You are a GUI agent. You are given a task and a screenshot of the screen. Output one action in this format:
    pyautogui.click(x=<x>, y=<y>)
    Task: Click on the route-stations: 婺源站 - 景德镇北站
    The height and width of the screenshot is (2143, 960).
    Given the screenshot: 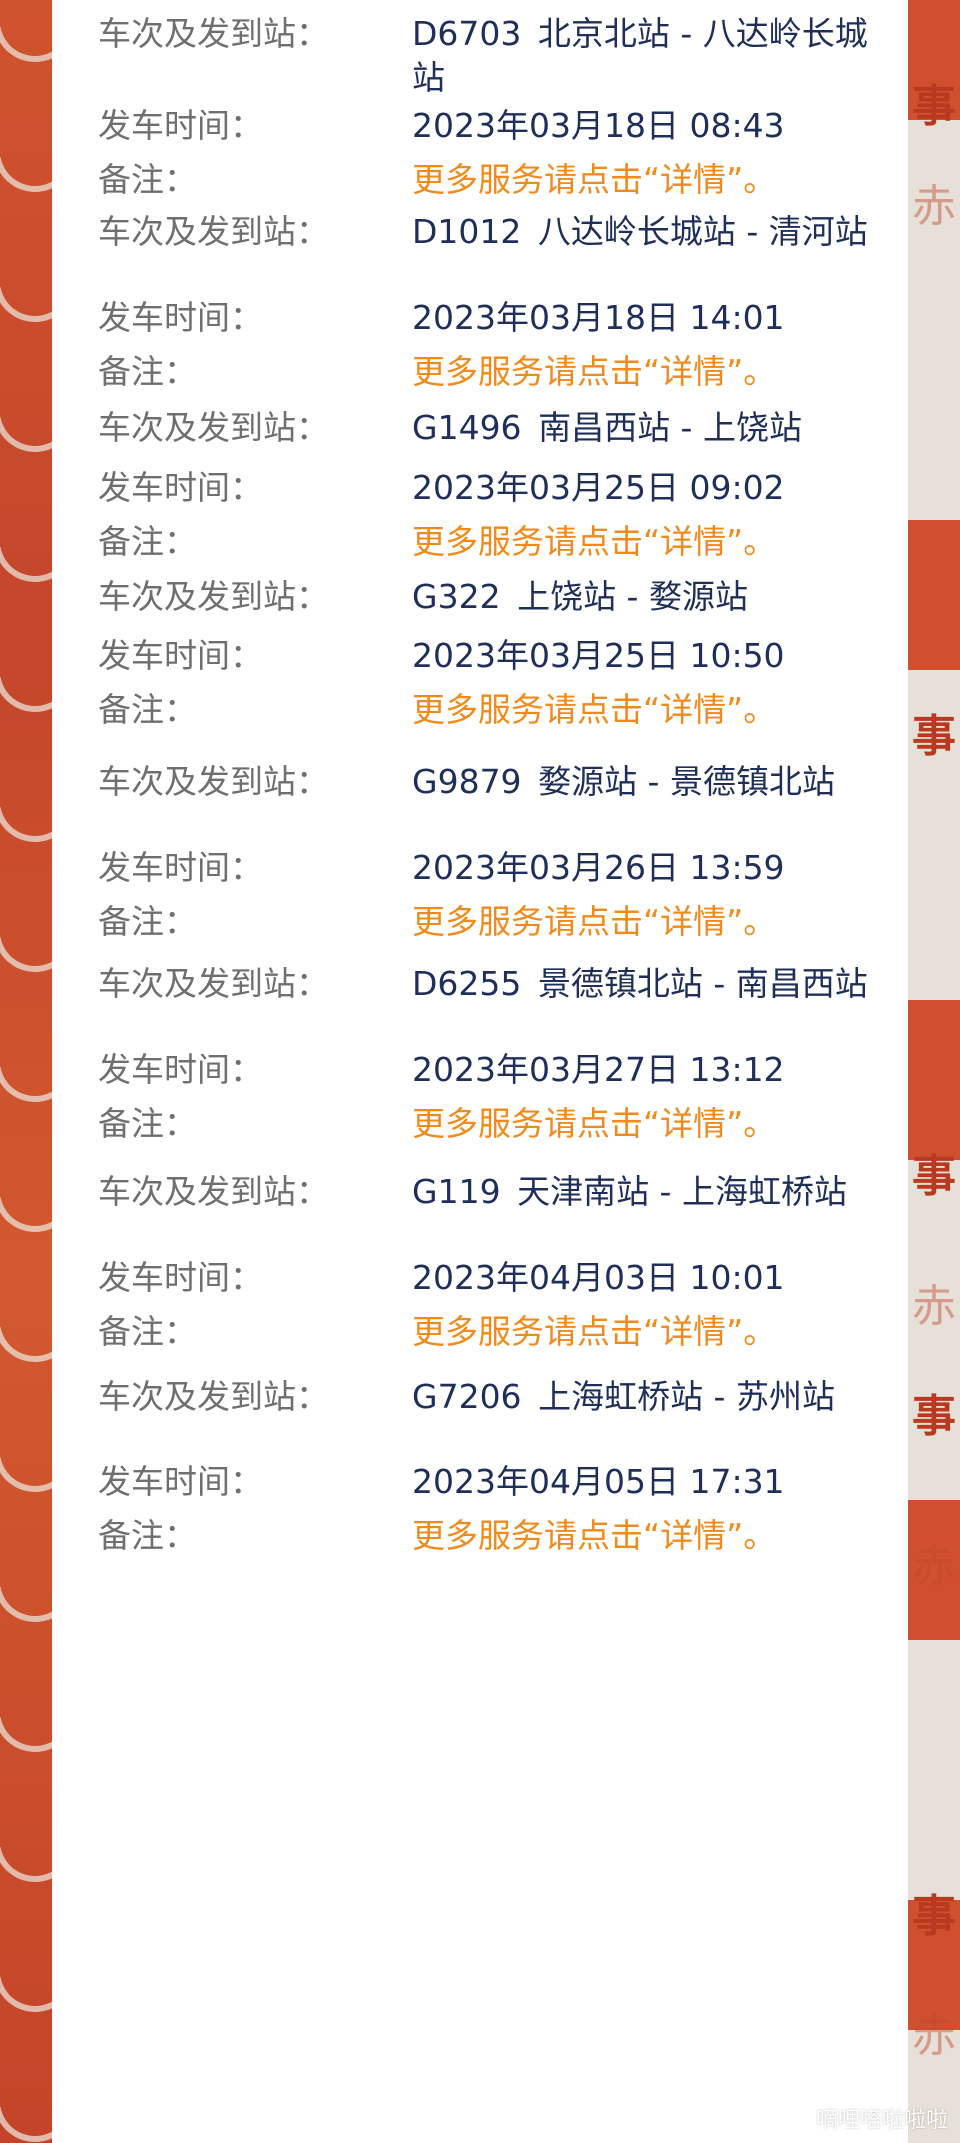 What is the action you would take?
    pyautogui.click(x=686, y=781)
    